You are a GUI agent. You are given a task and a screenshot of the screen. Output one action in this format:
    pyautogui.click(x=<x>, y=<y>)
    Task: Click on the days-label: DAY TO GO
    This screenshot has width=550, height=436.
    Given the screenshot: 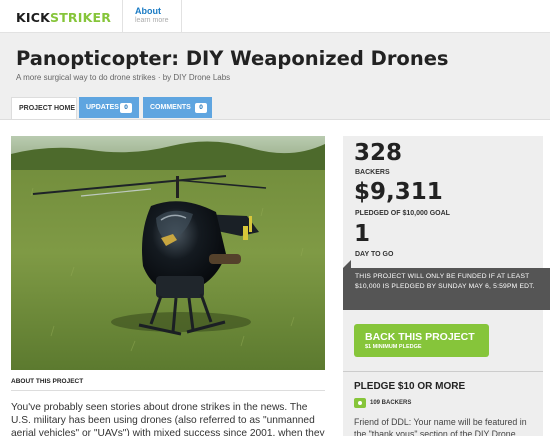 What is the action you would take?
    pyautogui.click(x=374, y=254)
    